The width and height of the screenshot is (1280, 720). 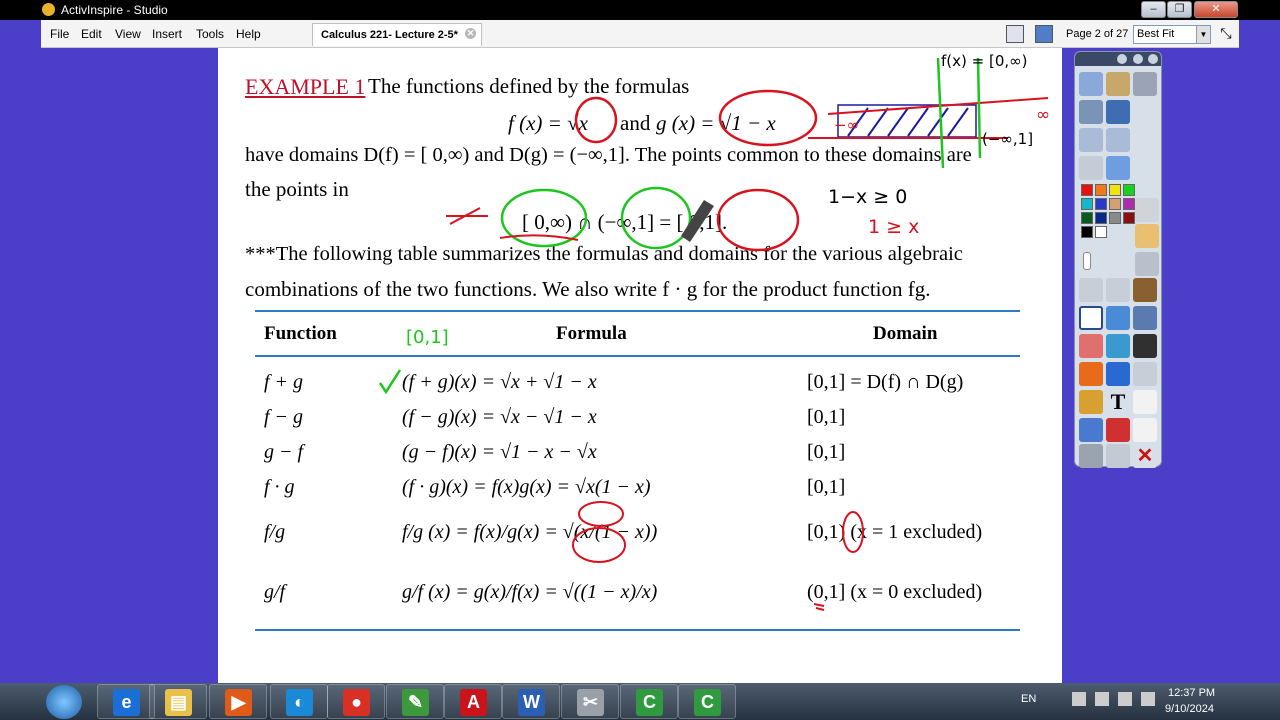 I want to click on delete-object-icon, so click(x=1145, y=346).